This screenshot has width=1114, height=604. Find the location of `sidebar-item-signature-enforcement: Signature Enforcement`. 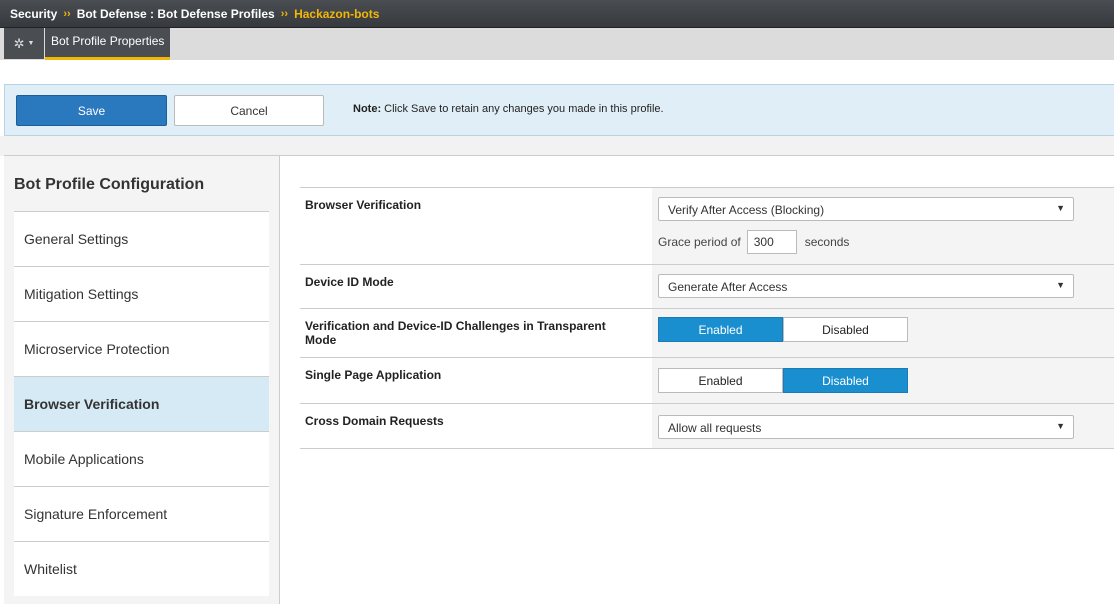

sidebar-item-signature-enforcement: Signature Enforcement is located at coordinates (141, 513).